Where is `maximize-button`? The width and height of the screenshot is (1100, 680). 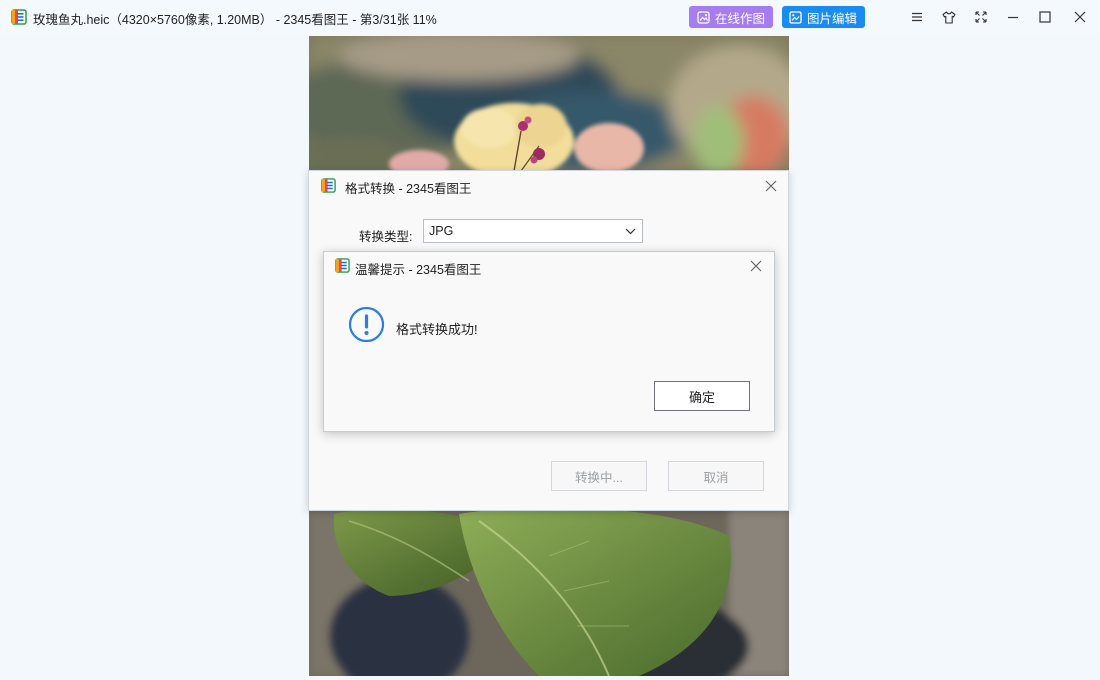
maximize-button is located at coordinates (1045, 17).